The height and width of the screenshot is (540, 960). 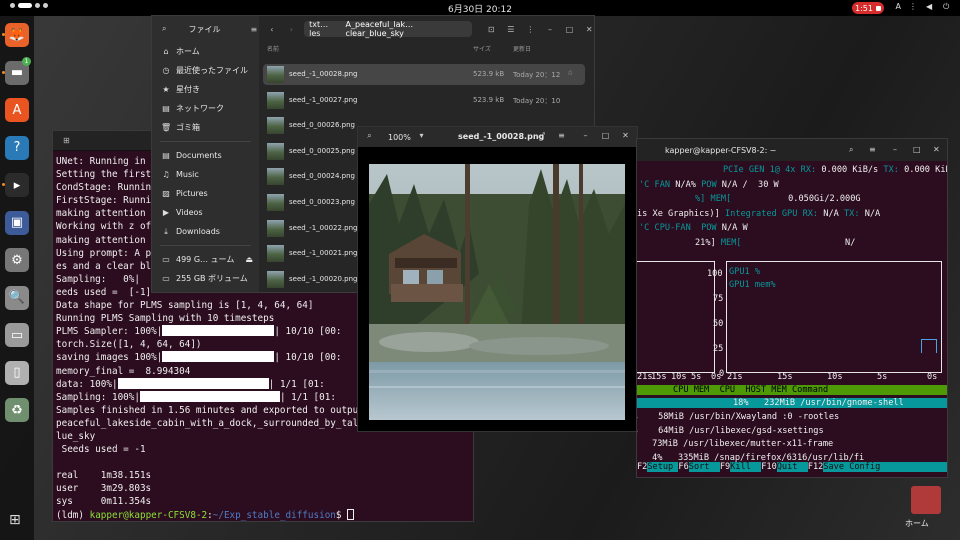 What do you see at coordinates (588, 29) in the screenshot?
I see `close-icon: ✕` at bounding box center [588, 29].